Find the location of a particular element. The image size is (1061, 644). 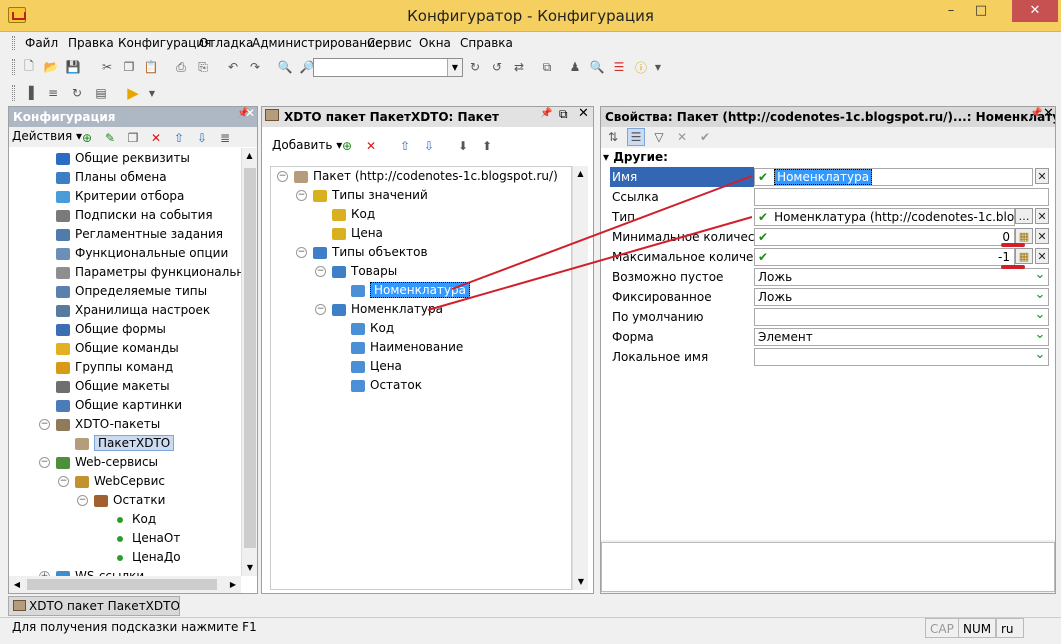

language-label: ru is located at coordinates (1007, 629).